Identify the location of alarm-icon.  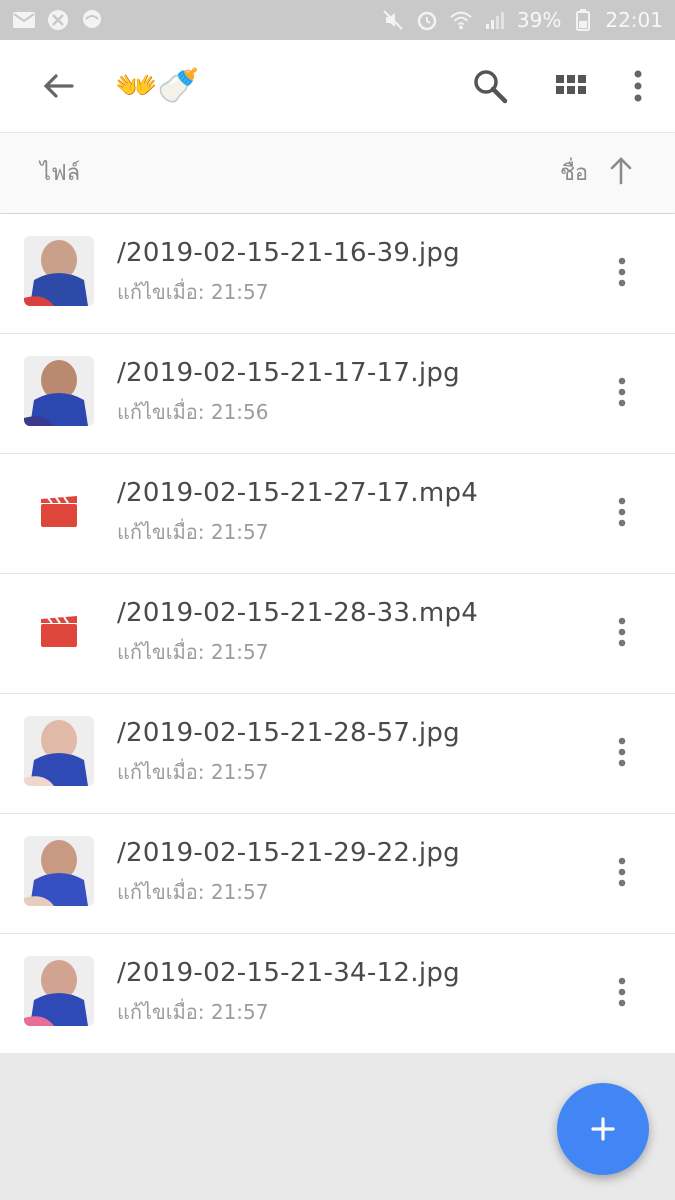
(427, 20).